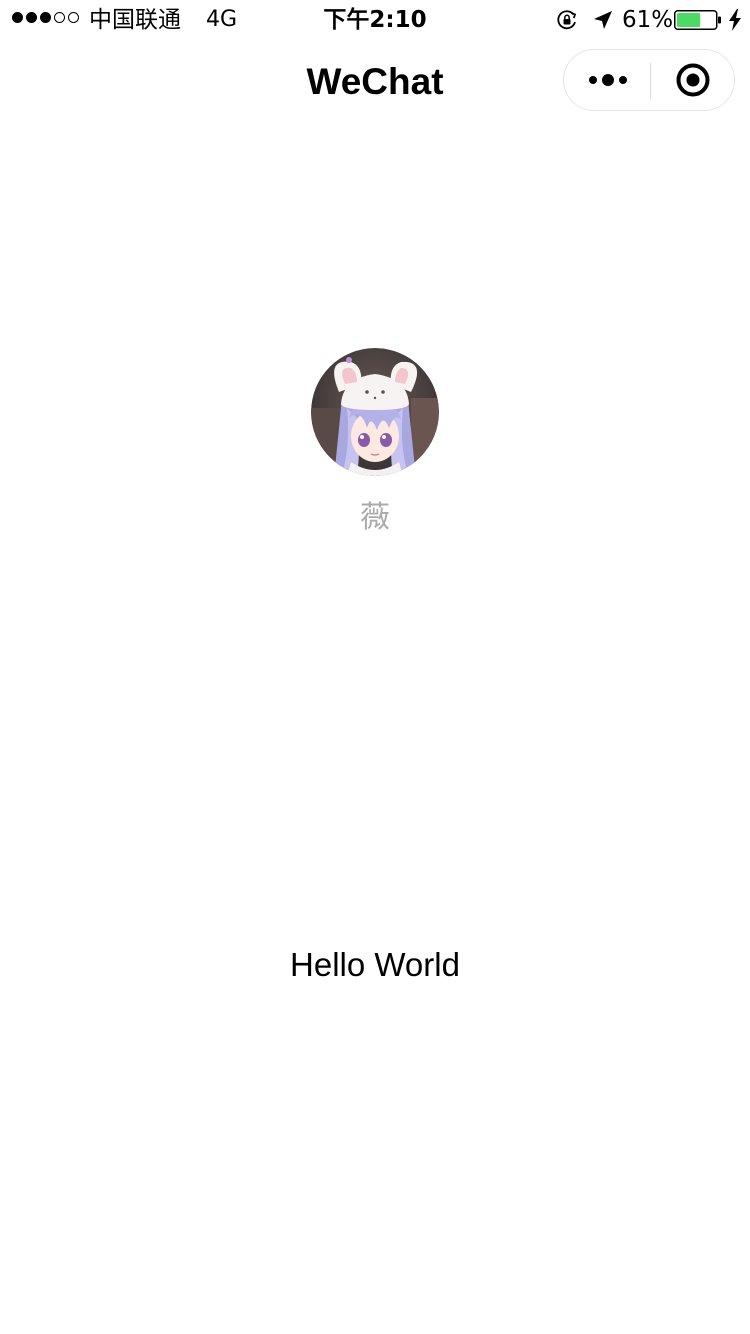 This screenshot has width=750, height=1334. I want to click on motto-text: Hello World, so click(375, 964).